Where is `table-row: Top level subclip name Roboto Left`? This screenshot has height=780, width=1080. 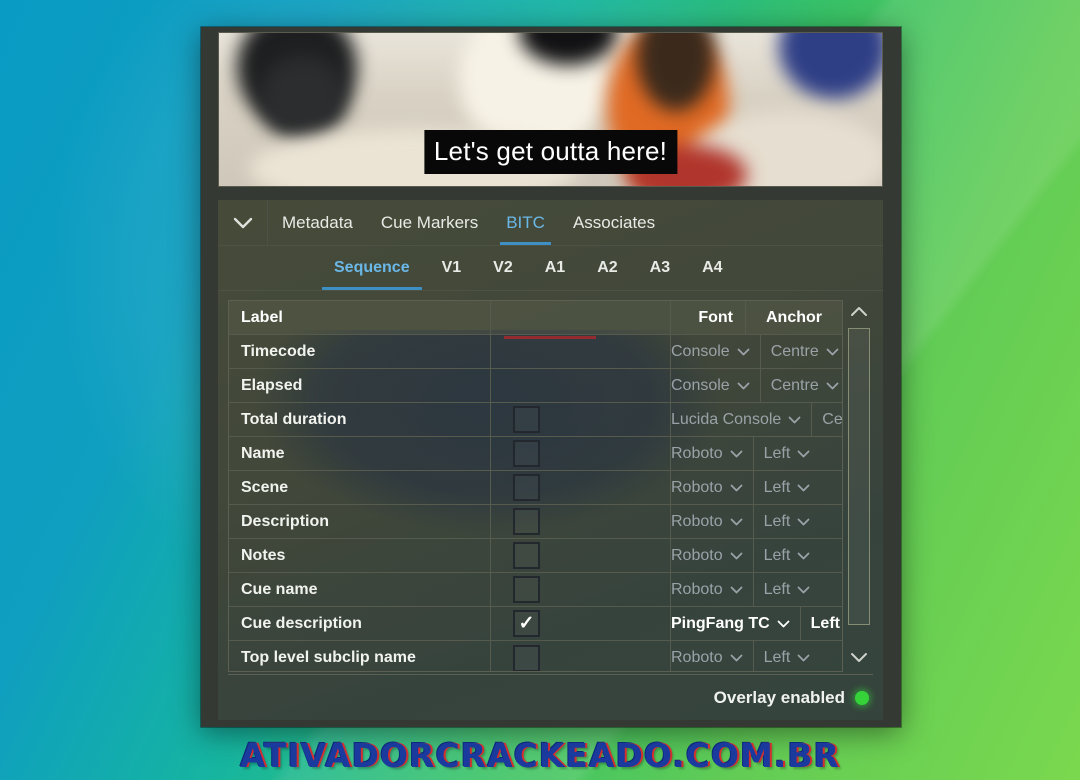
table-row: Top level subclip name Roboto Left is located at coordinates (535, 656).